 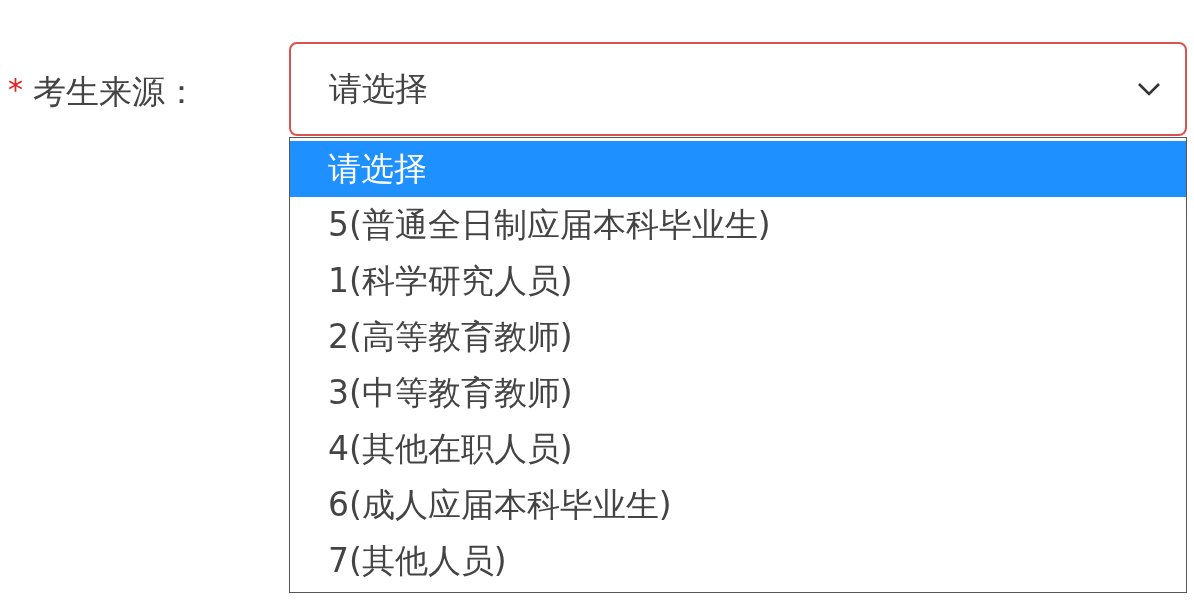 I want to click on dropdown-option: 1(科学研究人员), so click(x=738, y=281).